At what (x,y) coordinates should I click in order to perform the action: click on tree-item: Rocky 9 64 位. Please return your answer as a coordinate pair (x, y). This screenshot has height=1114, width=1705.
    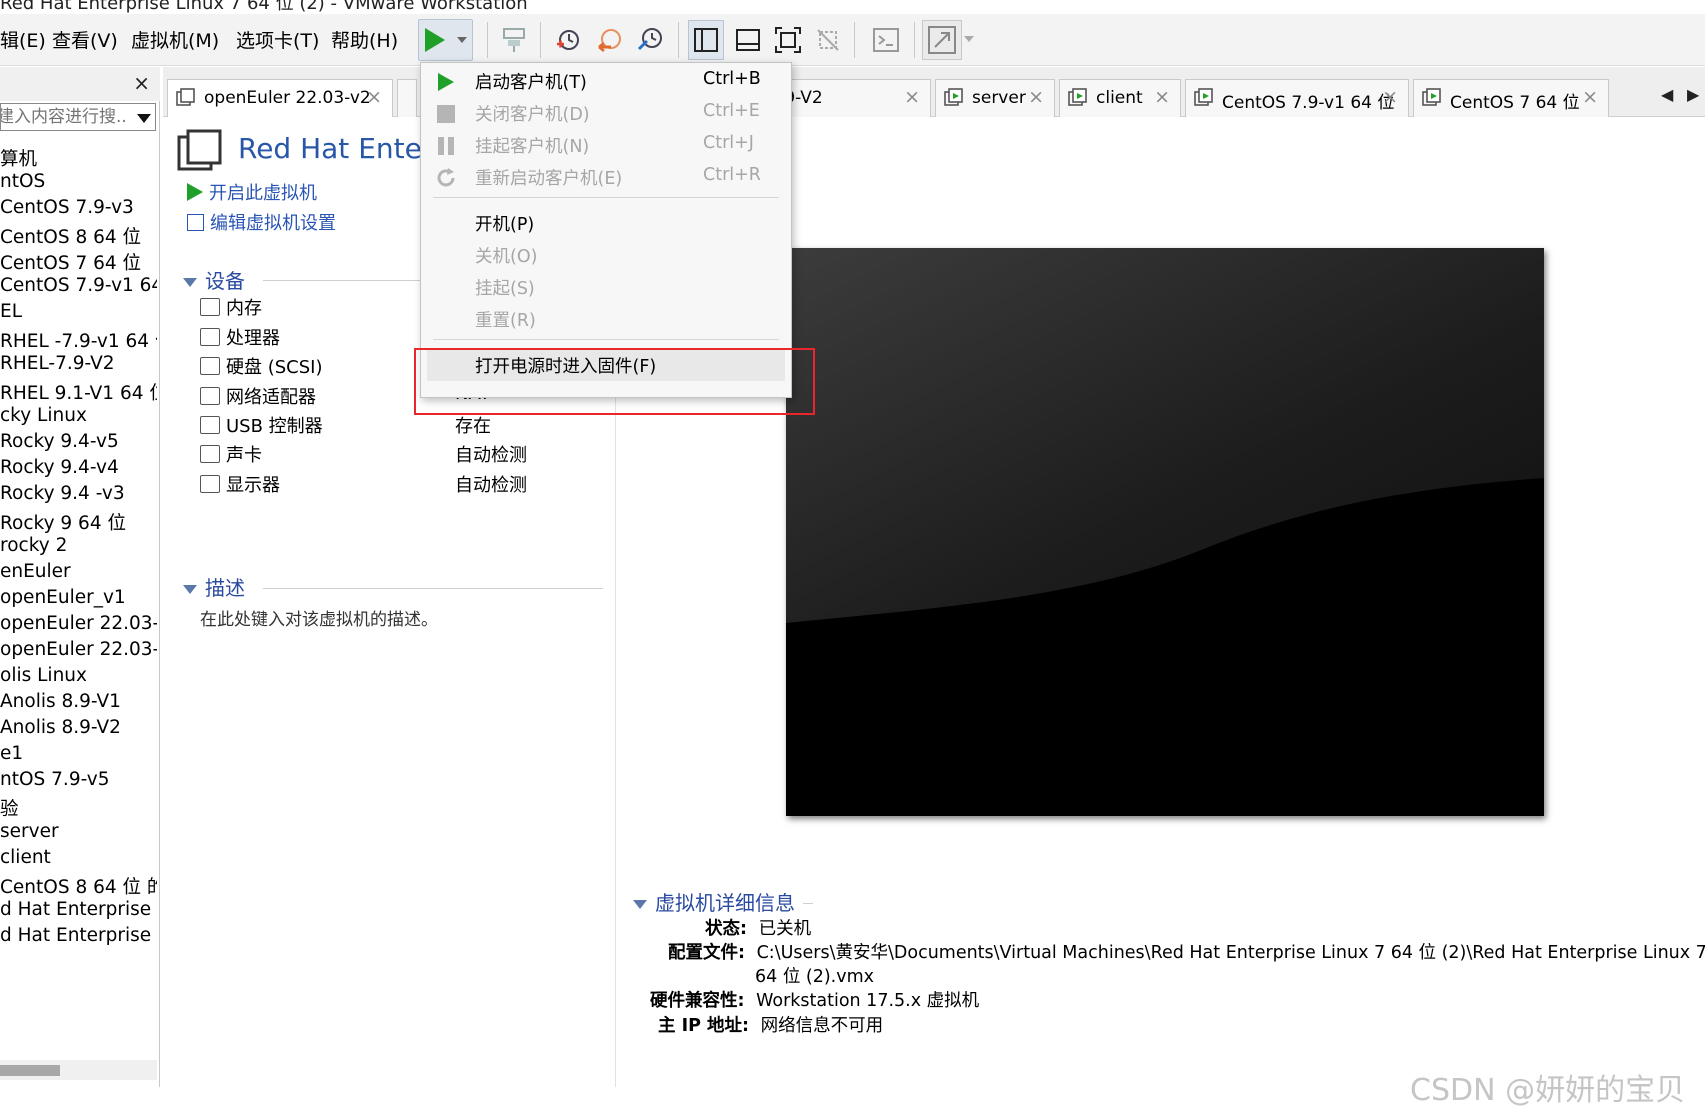
    Looking at the image, I should click on (63, 522).